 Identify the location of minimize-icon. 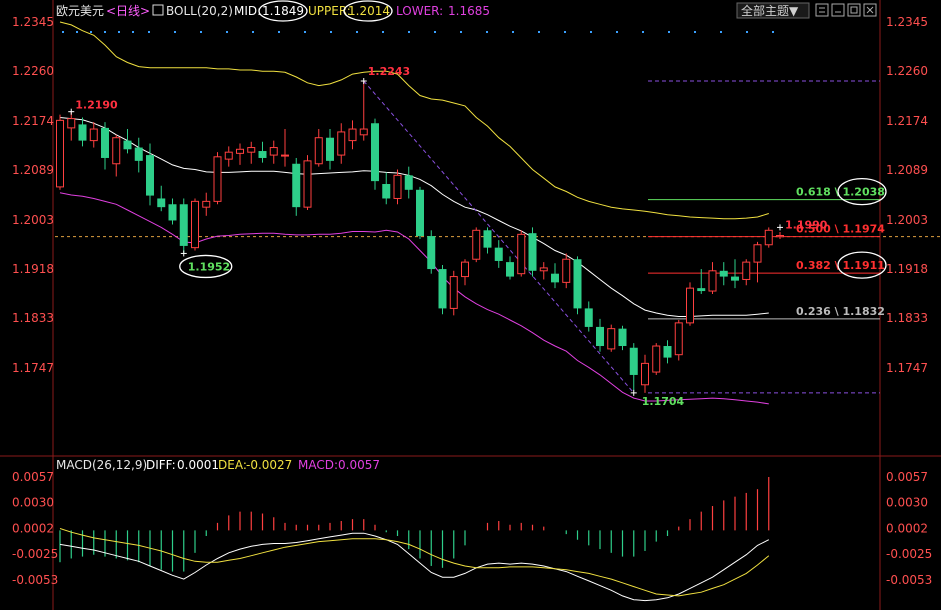
(838, 10).